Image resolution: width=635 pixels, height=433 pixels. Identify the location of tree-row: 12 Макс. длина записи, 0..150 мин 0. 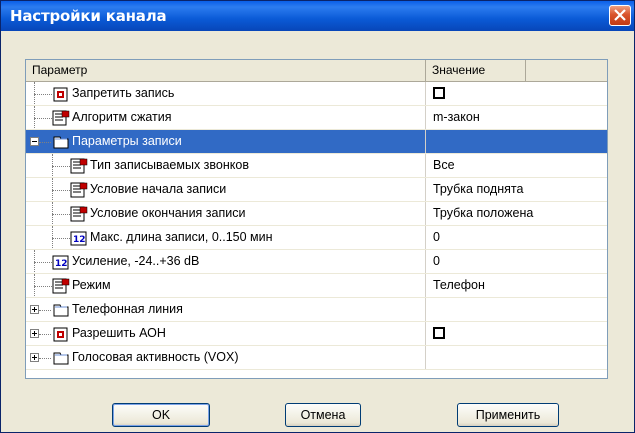
(316, 238).